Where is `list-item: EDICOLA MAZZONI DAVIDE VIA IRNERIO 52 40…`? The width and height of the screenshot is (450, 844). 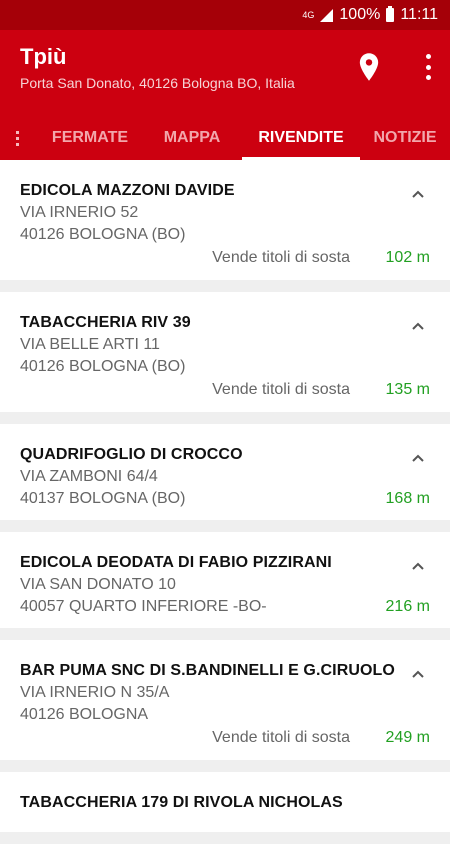
list-item: EDICOLA MAZZONI DAVIDE VIA IRNERIO 52 40… is located at coordinates (225, 220).